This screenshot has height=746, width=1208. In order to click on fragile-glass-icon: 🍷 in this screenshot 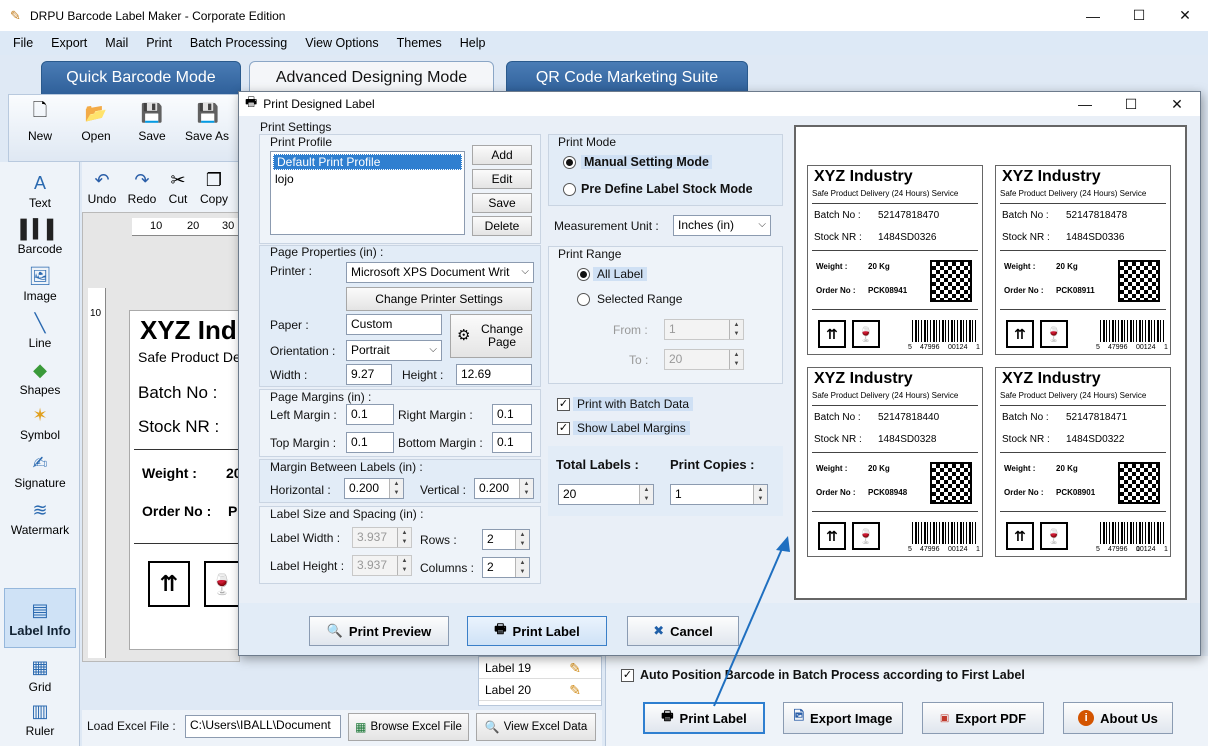, I will do `click(221, 584)`.